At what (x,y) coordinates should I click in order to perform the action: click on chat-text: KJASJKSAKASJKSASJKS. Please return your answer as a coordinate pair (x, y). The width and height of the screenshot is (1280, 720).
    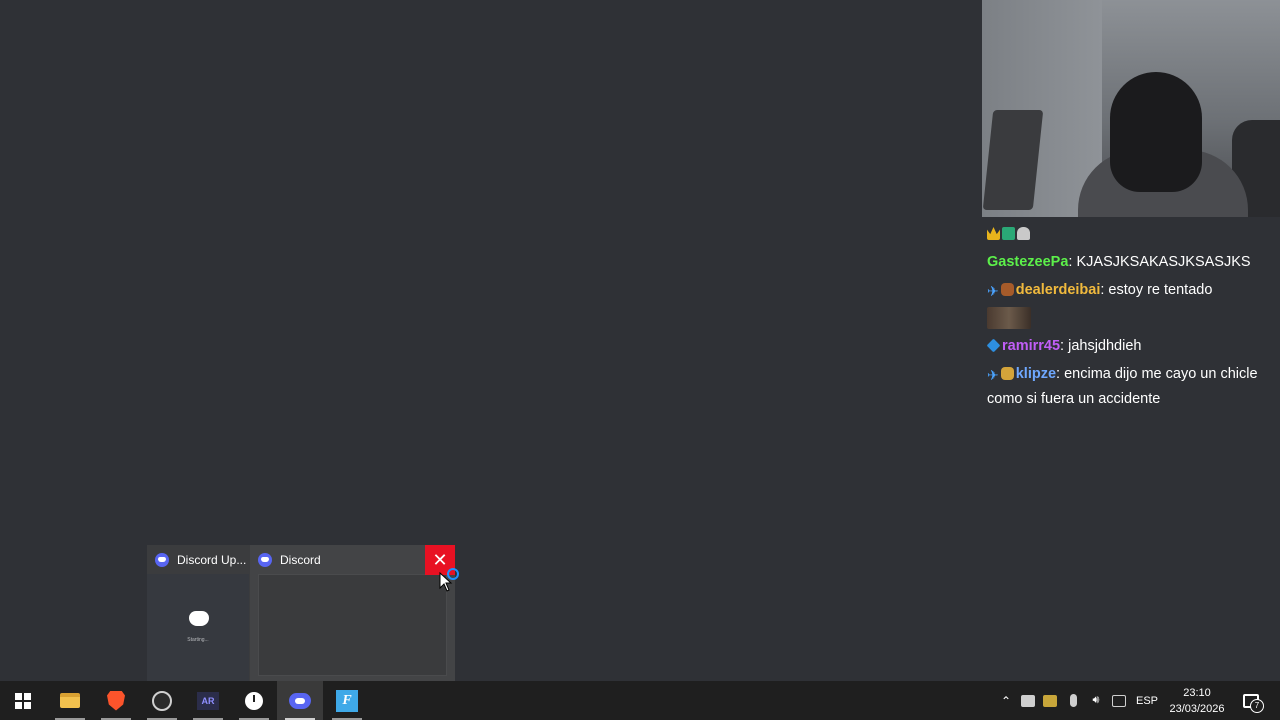
    Looking at the image, I should click on (1163, 262).